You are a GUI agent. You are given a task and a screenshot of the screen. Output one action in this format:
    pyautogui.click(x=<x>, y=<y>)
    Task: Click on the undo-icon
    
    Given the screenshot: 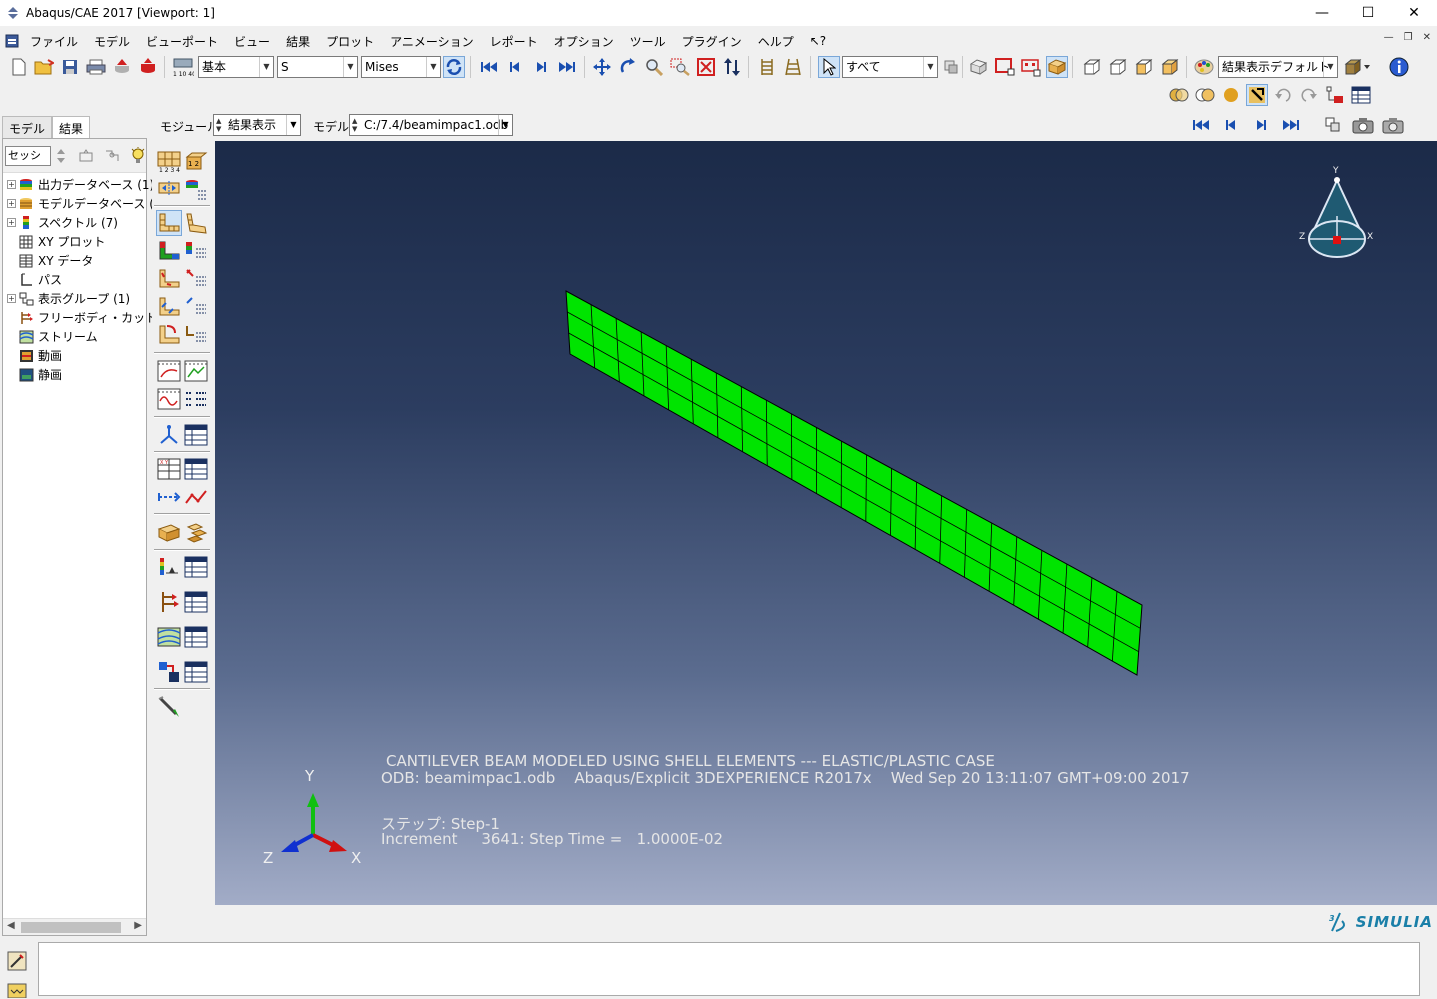 What is the action you would take?
    pyautogui.click(x=1283, y=95)
    